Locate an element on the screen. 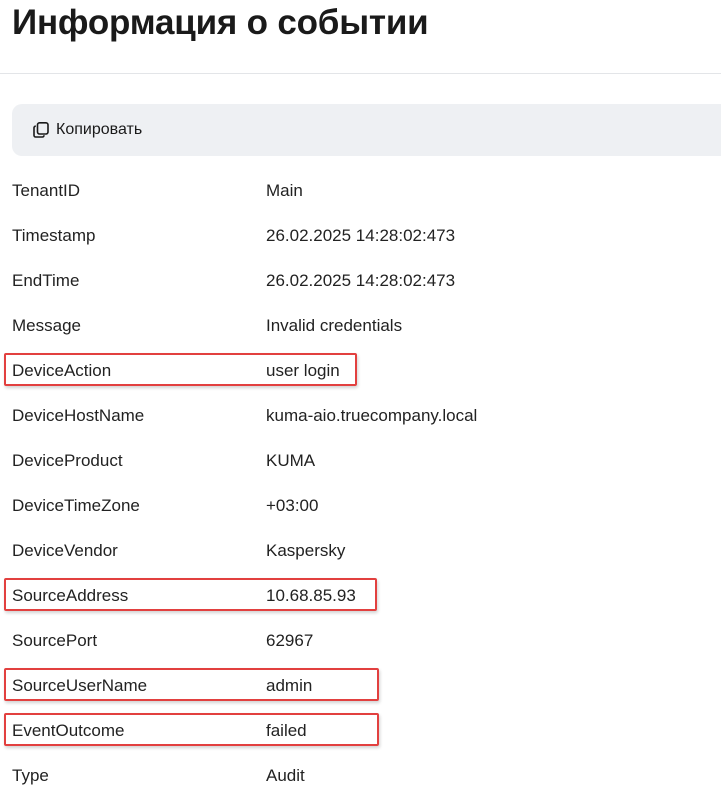  field-row-sourceaddress: SourceAddress 10.68.85.93 is located at coordinates (360, 595).